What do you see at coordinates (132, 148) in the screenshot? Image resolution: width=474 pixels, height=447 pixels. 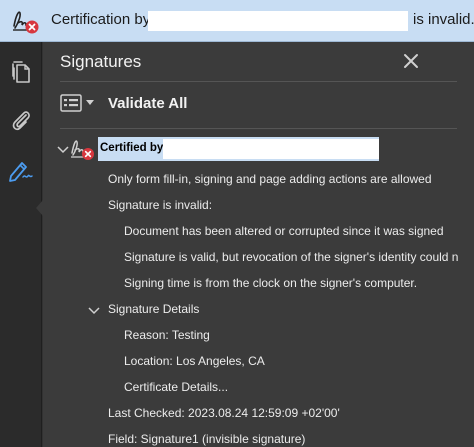 I see `certified-by-label: Certified by` at bounding box center [132, 148].